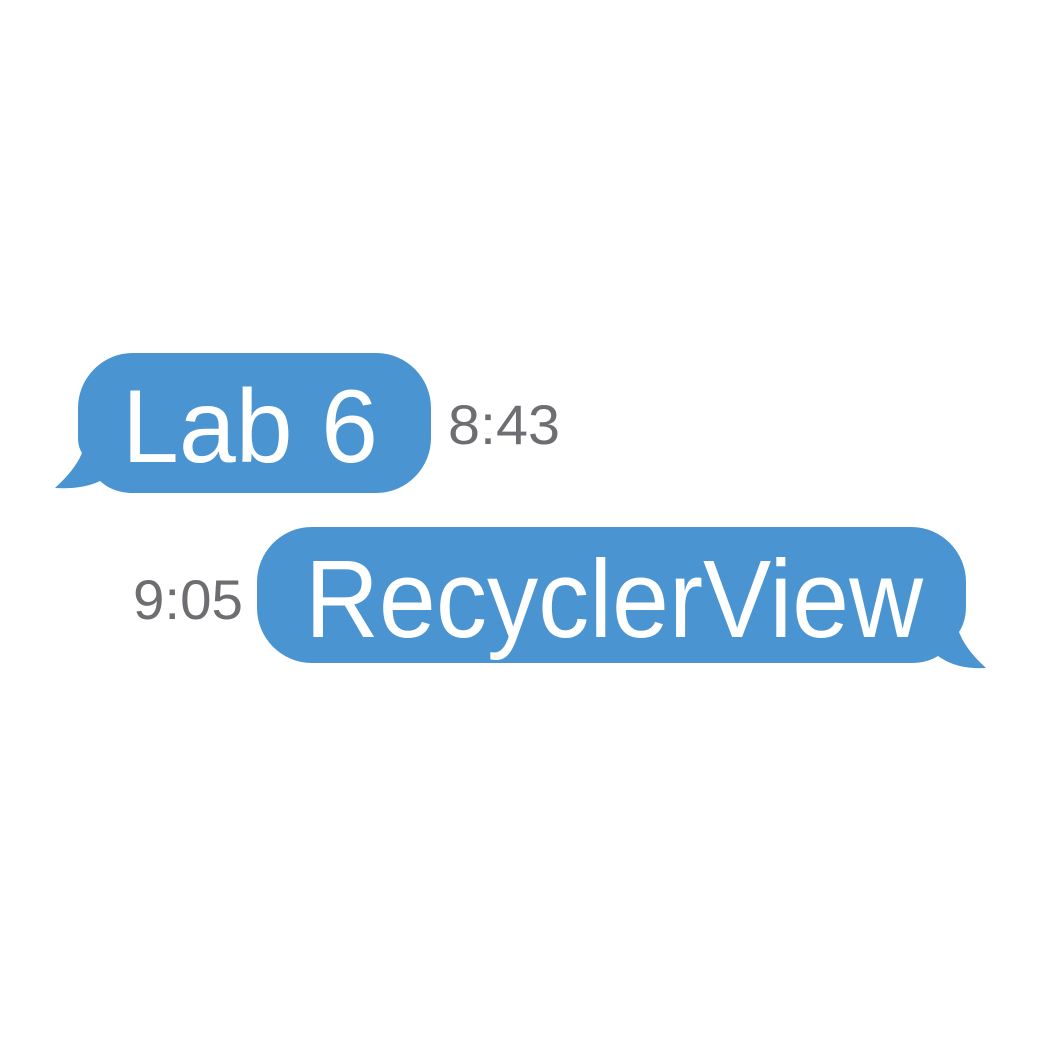 Image resolution: width=1042 pixels, height=1042 pixels. I want to click on message-bubble-incoming: Lab 6, so click(243, 423).